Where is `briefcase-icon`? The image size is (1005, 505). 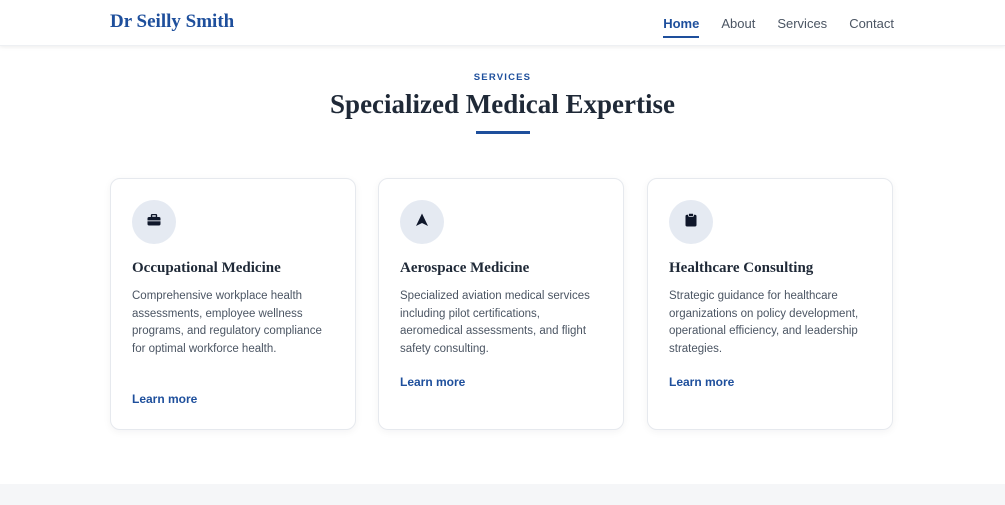
briefcase-icon is located at coordinates (154, 222).